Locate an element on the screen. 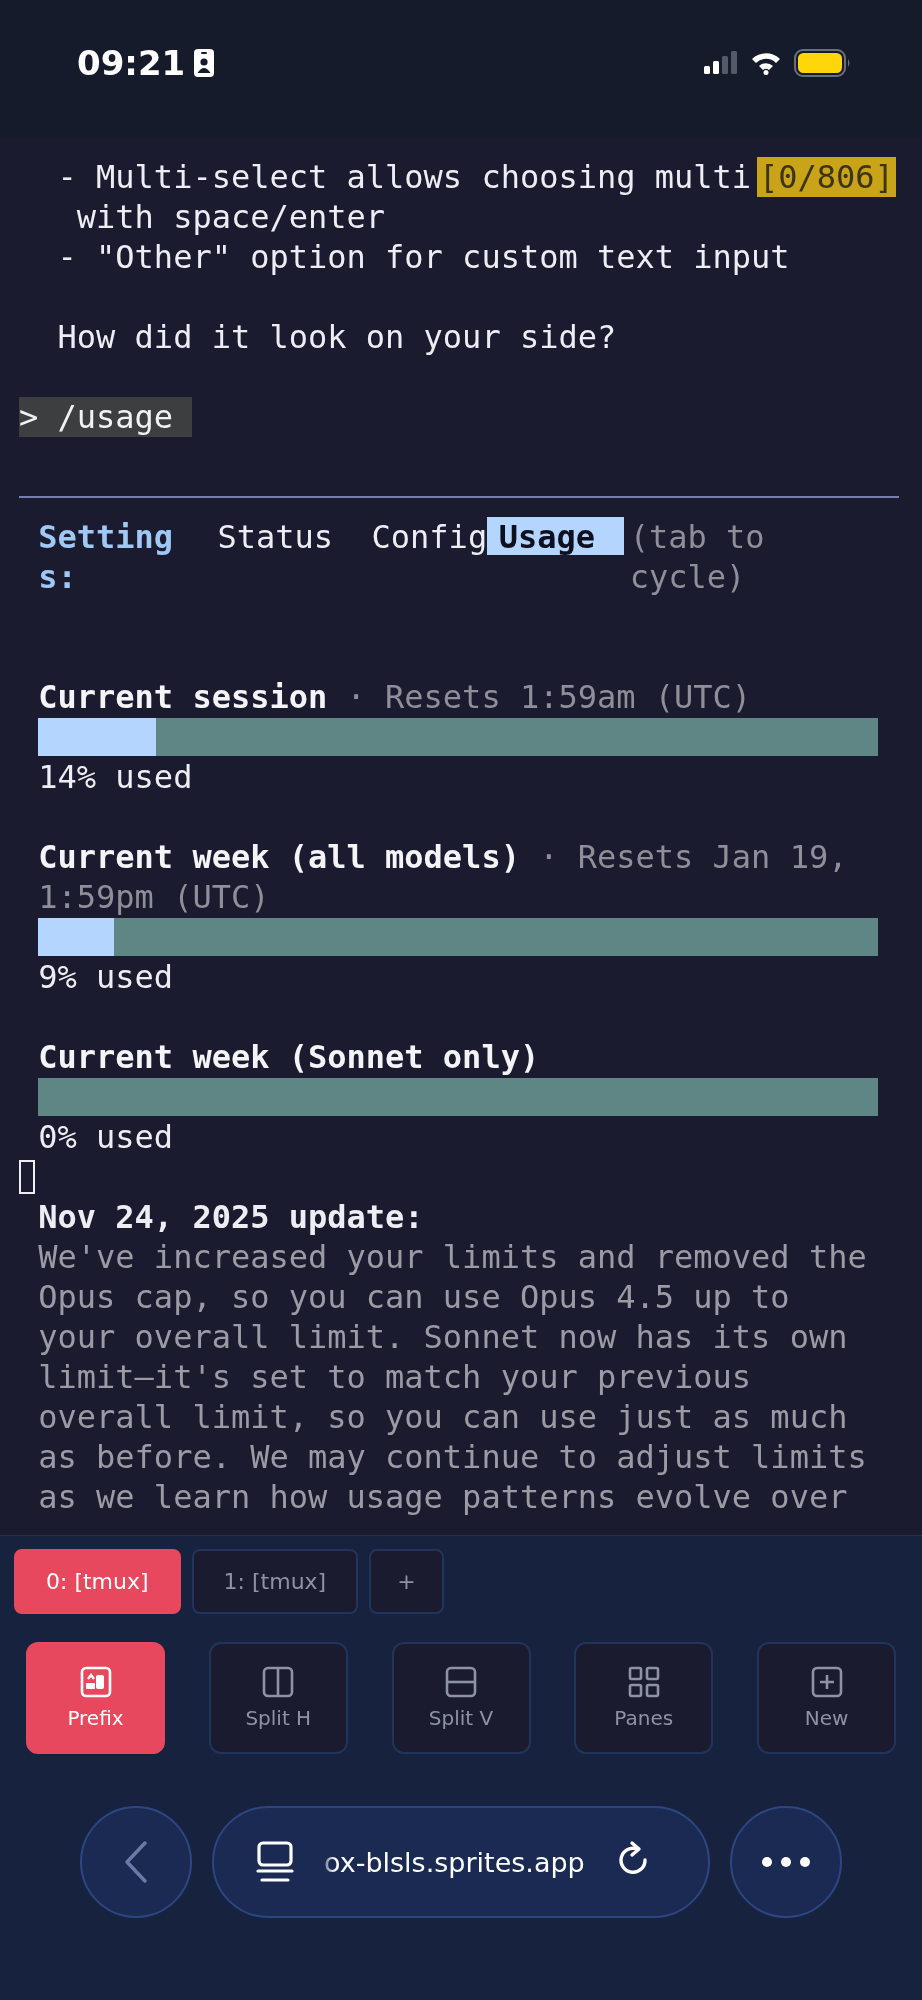 The width and height of the screenshot is (922, 2000). wifi-icon is located at coordinates (766, 62).